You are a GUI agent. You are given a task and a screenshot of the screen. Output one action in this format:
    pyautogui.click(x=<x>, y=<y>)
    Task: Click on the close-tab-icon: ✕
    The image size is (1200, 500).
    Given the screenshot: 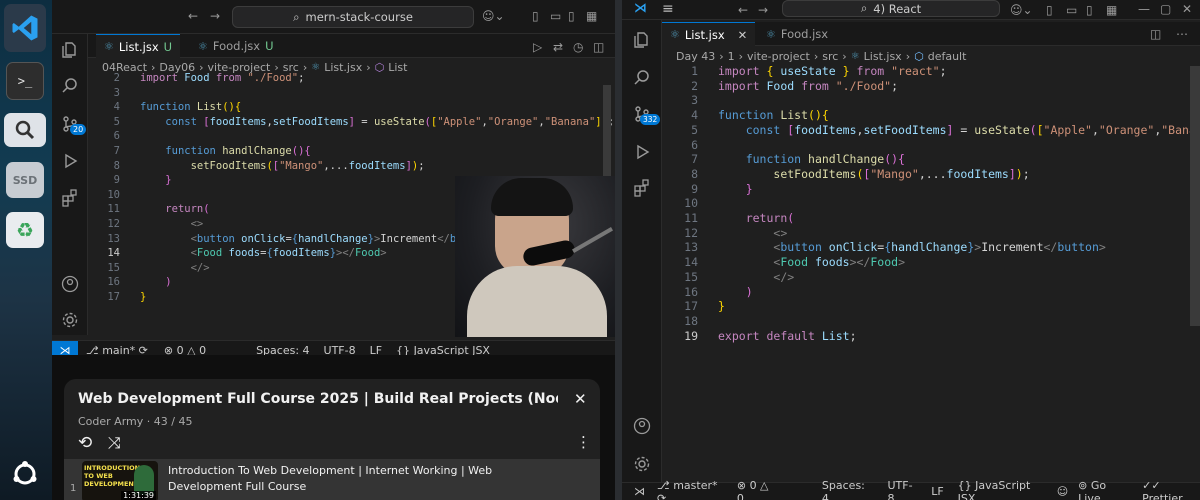 What is the action you would take?
    pyautogui.click(x=743, y=35)
    